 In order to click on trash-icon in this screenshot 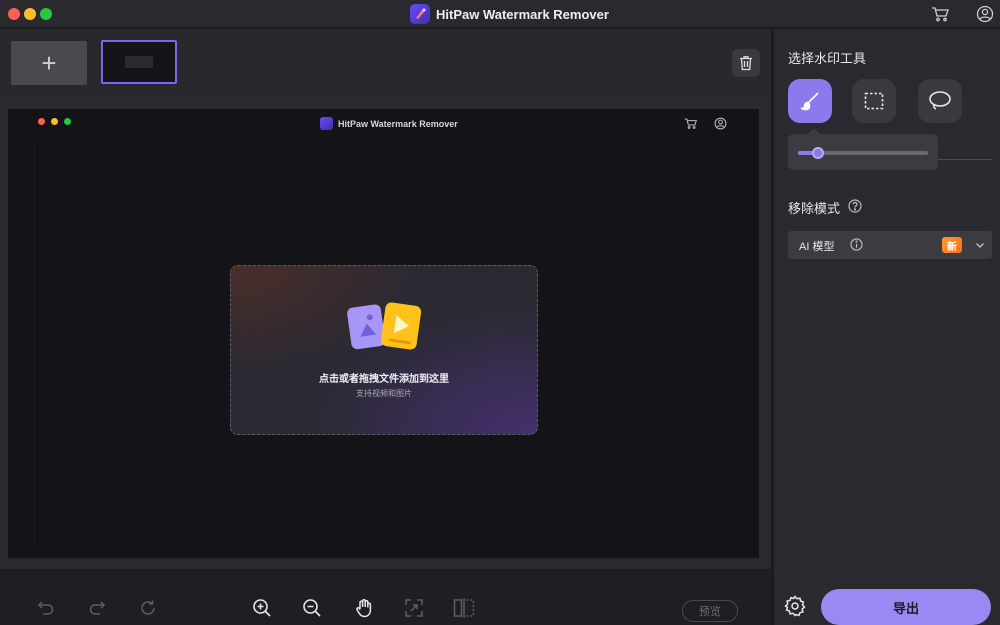, I will do `click(746, 63)`.